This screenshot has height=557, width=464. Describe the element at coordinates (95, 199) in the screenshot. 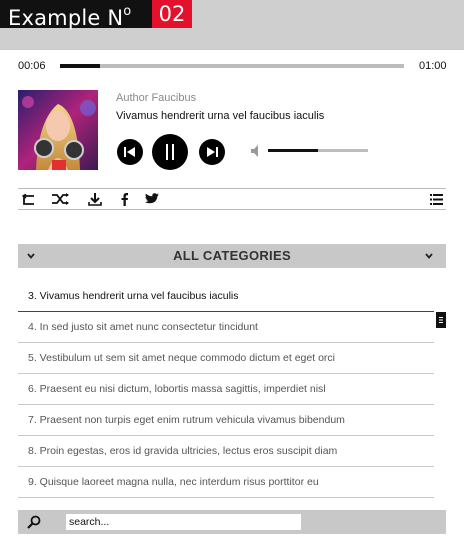

I see `download-icon` at that location.